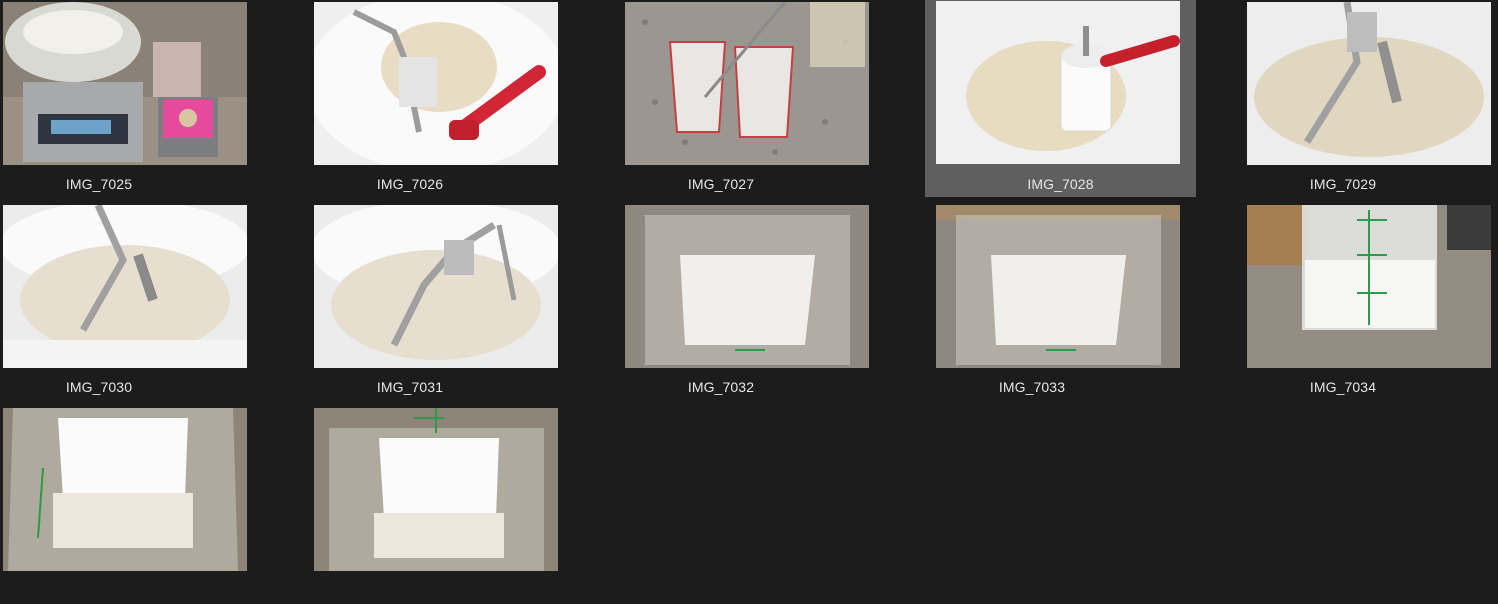  Describe the element at coordinates (721, 387) in the screenshot. I see `file-name-label: IMG_7032` at that location.